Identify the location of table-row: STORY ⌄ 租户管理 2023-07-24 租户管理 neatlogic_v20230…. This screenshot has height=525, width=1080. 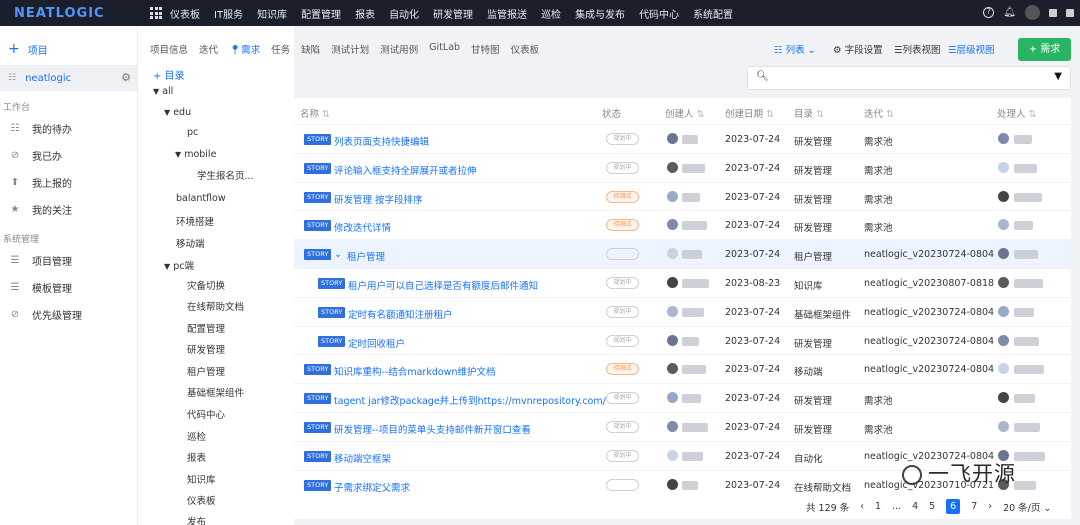
(682, 254).